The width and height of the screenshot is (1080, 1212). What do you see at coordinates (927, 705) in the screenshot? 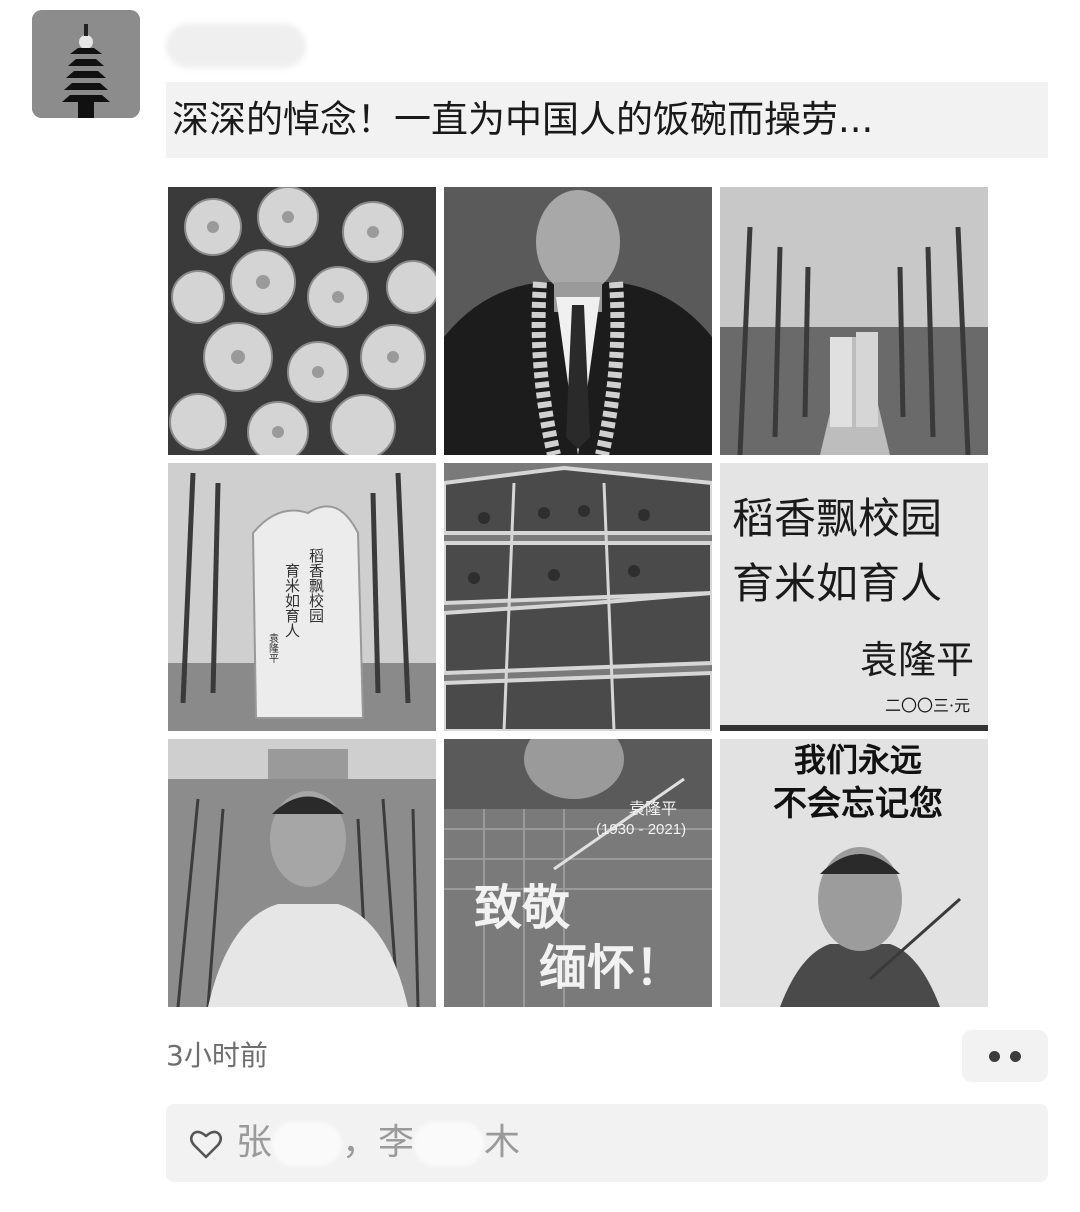
I see `calligraphy-date: 二〇〇三·元` at bounding box center [927, 705].